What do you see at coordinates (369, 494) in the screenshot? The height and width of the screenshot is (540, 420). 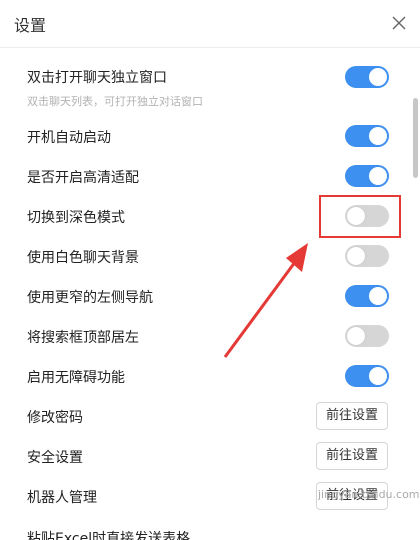 I see `watermark-text: jingyan.baidu.com` at bounding box center [369, 494].